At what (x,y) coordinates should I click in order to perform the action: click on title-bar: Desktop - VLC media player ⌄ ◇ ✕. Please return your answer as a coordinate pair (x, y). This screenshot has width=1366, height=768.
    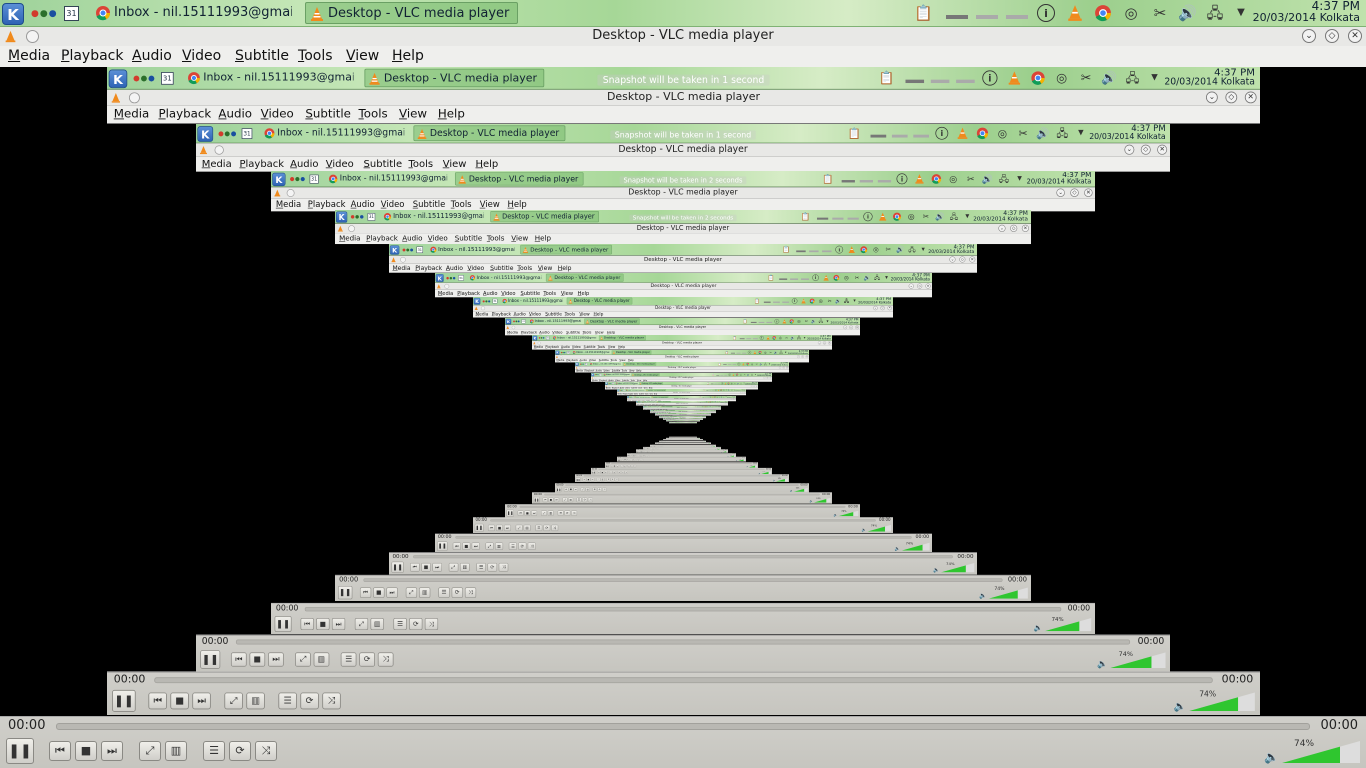
    Looking at the image, I should click on (683, 36).